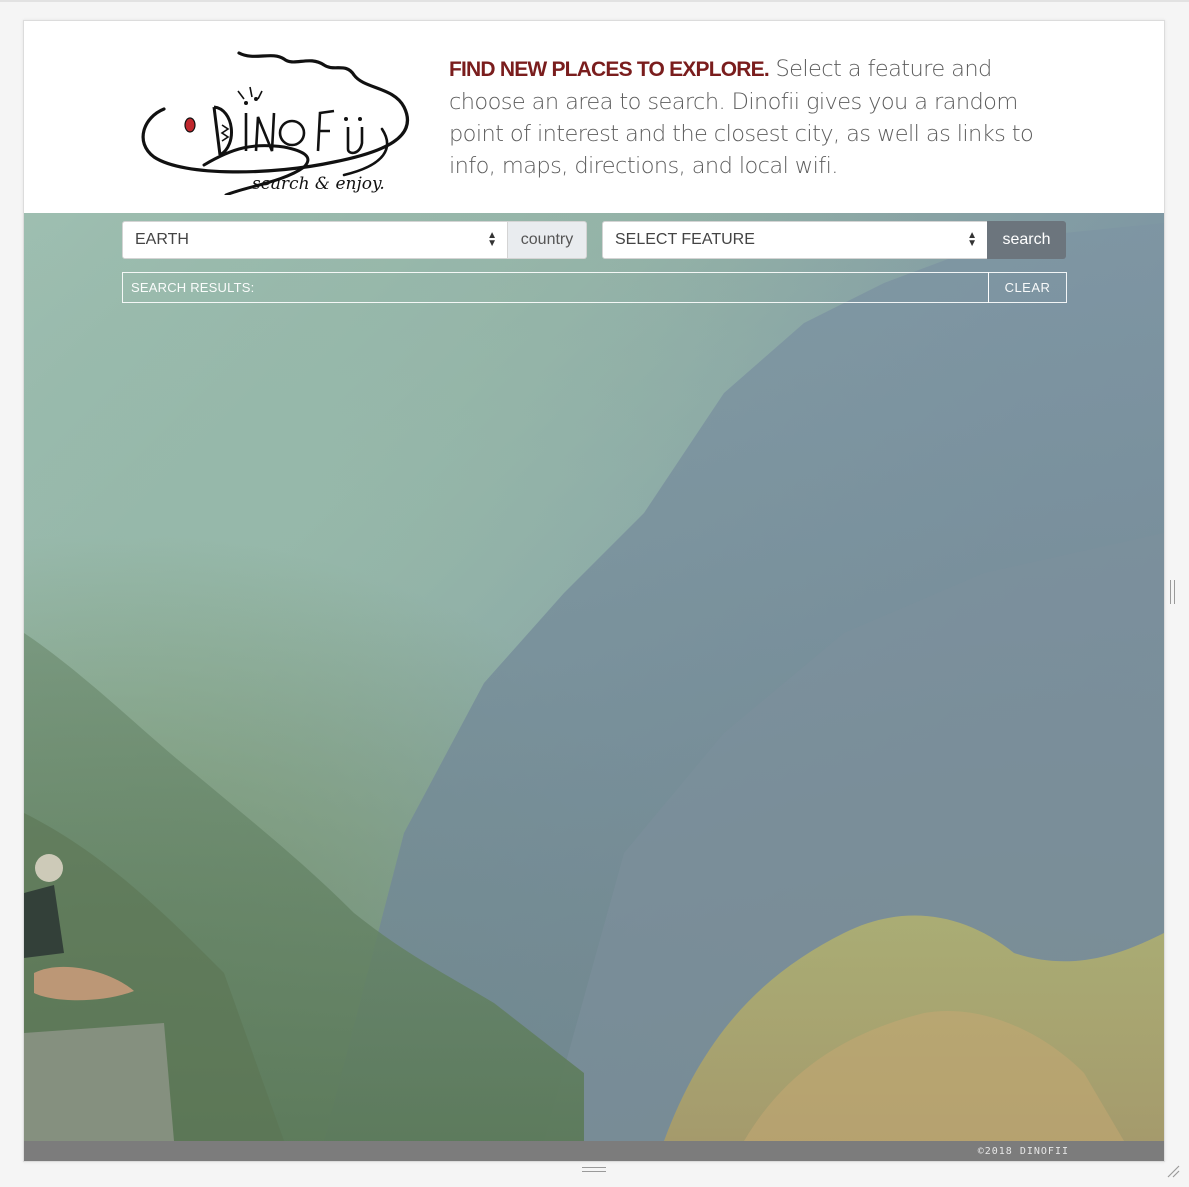 The width and height of the screenshot is (1189, 1187). I want to click on logo-graphic: search & enjoy., so click(275, 124).